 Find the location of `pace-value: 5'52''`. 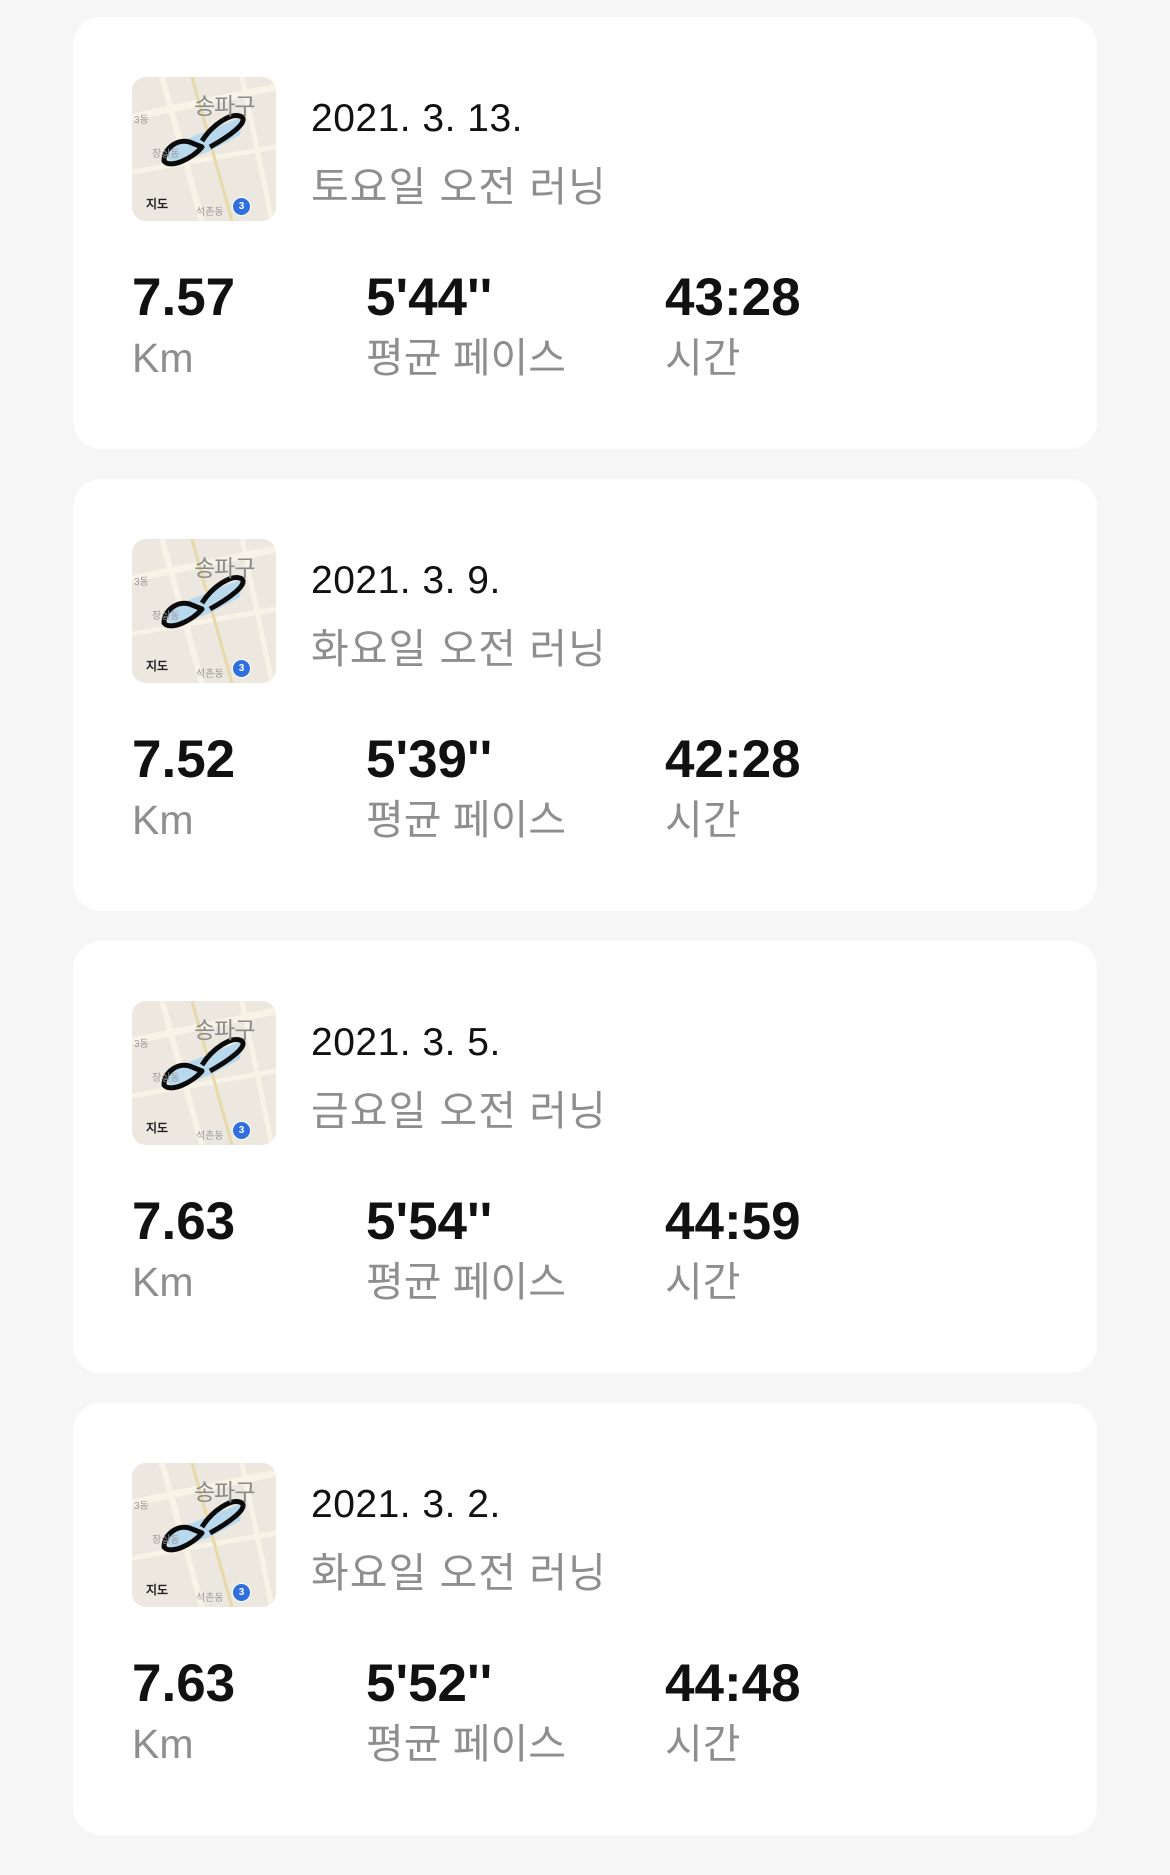

pace-value: 5'52'' is located at coordinates (429, 1683).